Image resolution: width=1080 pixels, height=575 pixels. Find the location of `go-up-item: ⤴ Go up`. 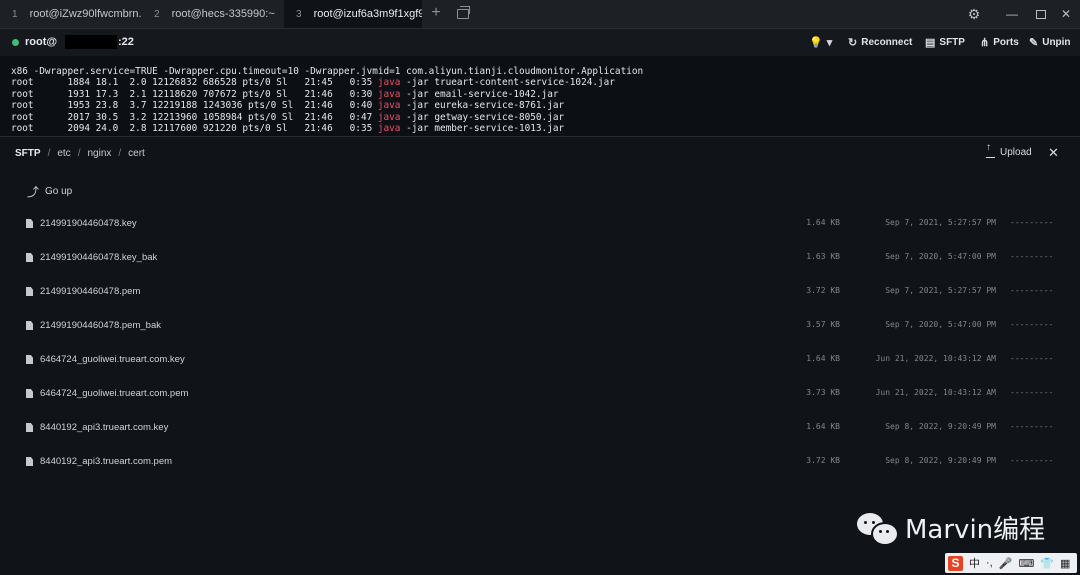

go-up-item: ⤴ Go up is located at coordinates (49, 191).